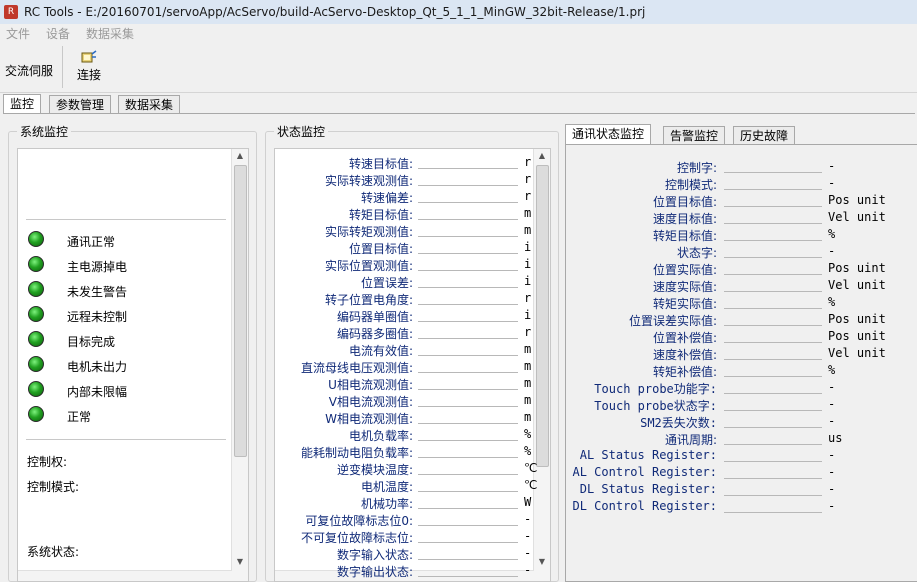 This screenshot has height=582, width=917. Describe the element at coordinates (97, 367) in the screenshot. I see `indicator-motor-no-output: 电机未出力` at that location.